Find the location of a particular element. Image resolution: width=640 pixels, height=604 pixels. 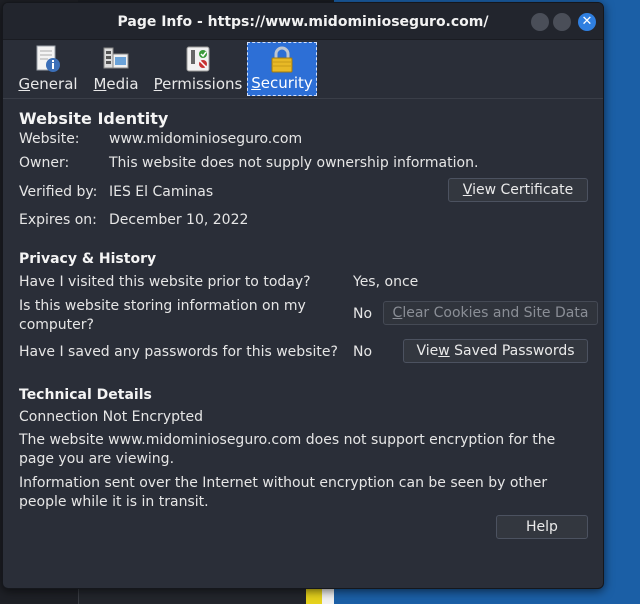

expires-label: Expires on: is located at coordinates (58, 220).